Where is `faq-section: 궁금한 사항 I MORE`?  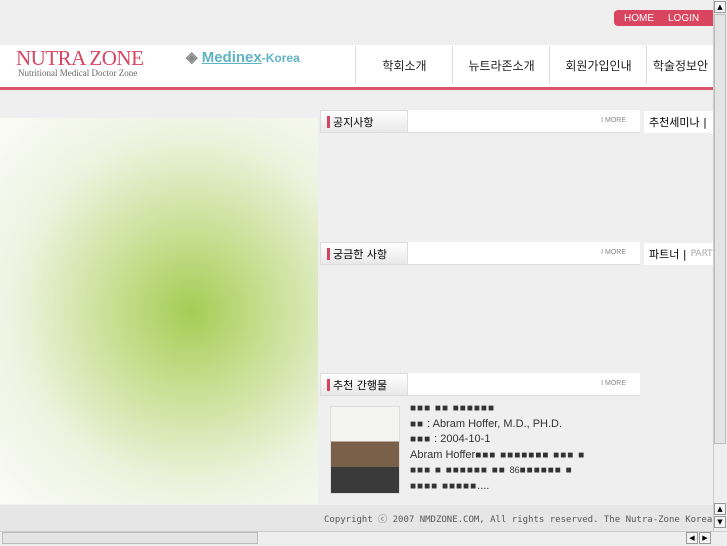
faq-section: 궁금한 사항 I MORE is located at coordinates (480, 253).